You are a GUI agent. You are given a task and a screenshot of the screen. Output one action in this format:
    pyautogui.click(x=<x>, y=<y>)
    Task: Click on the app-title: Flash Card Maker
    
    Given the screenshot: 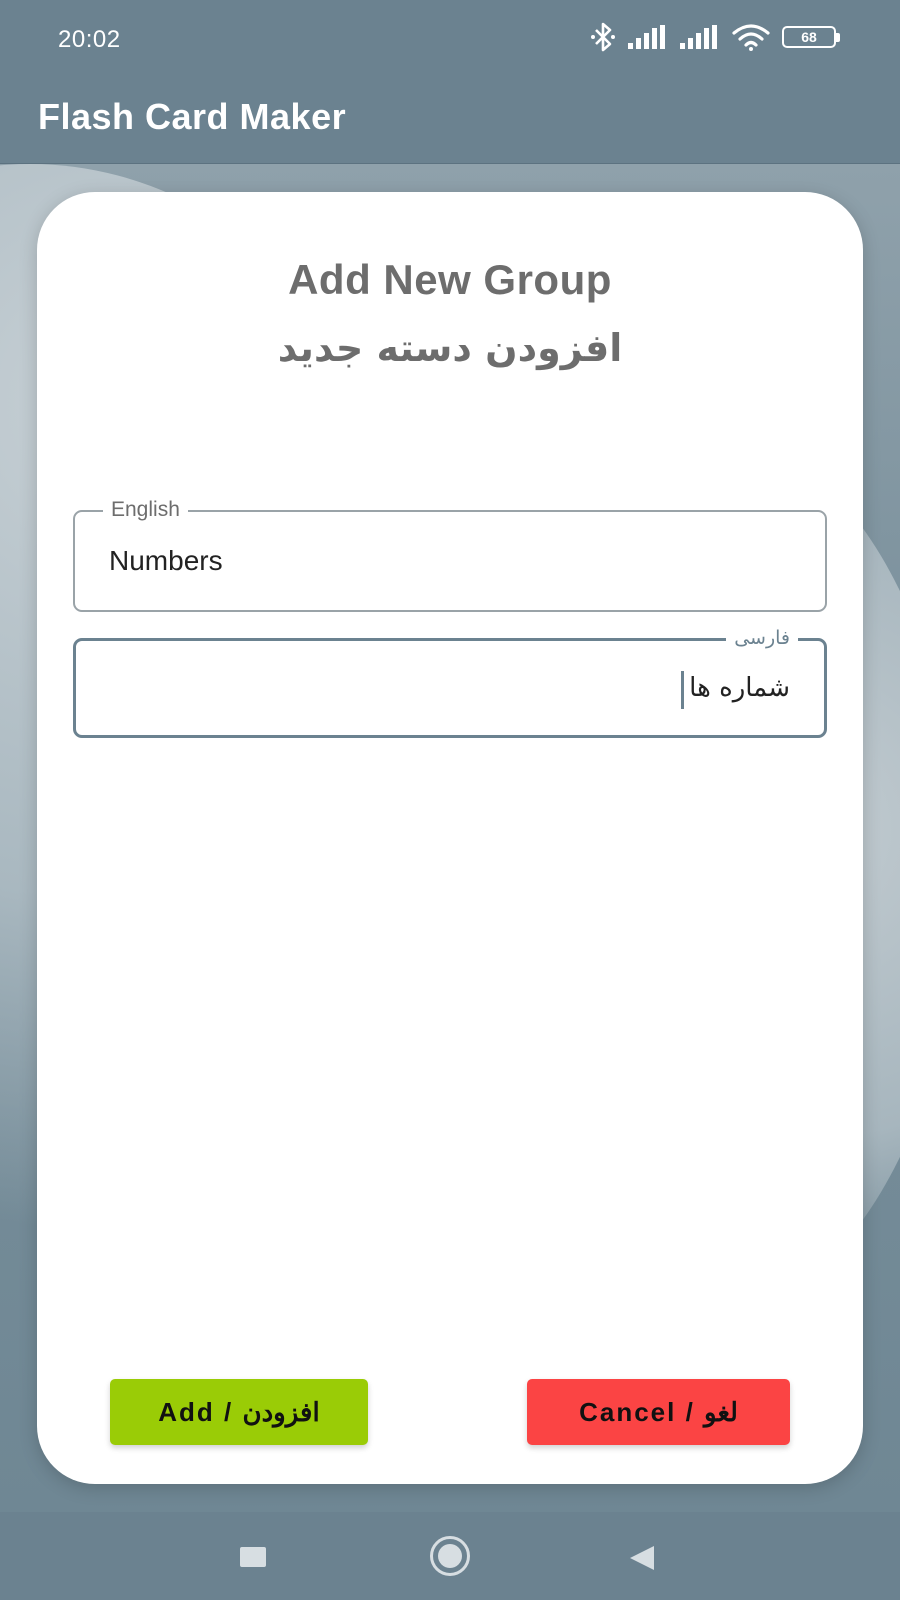 What is the action you would take?
    pyautogui.click(x=192, y=116)
    